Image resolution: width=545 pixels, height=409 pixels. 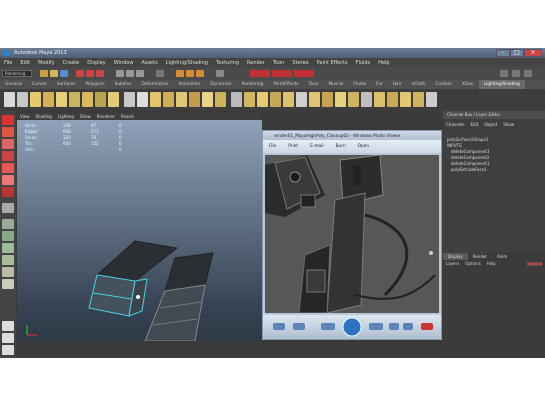 What do you see at coordinates (66, 84) in the screenshot?
I see `shelf-tab-surfaces: Surfaces` at bounding box center [66, 84].